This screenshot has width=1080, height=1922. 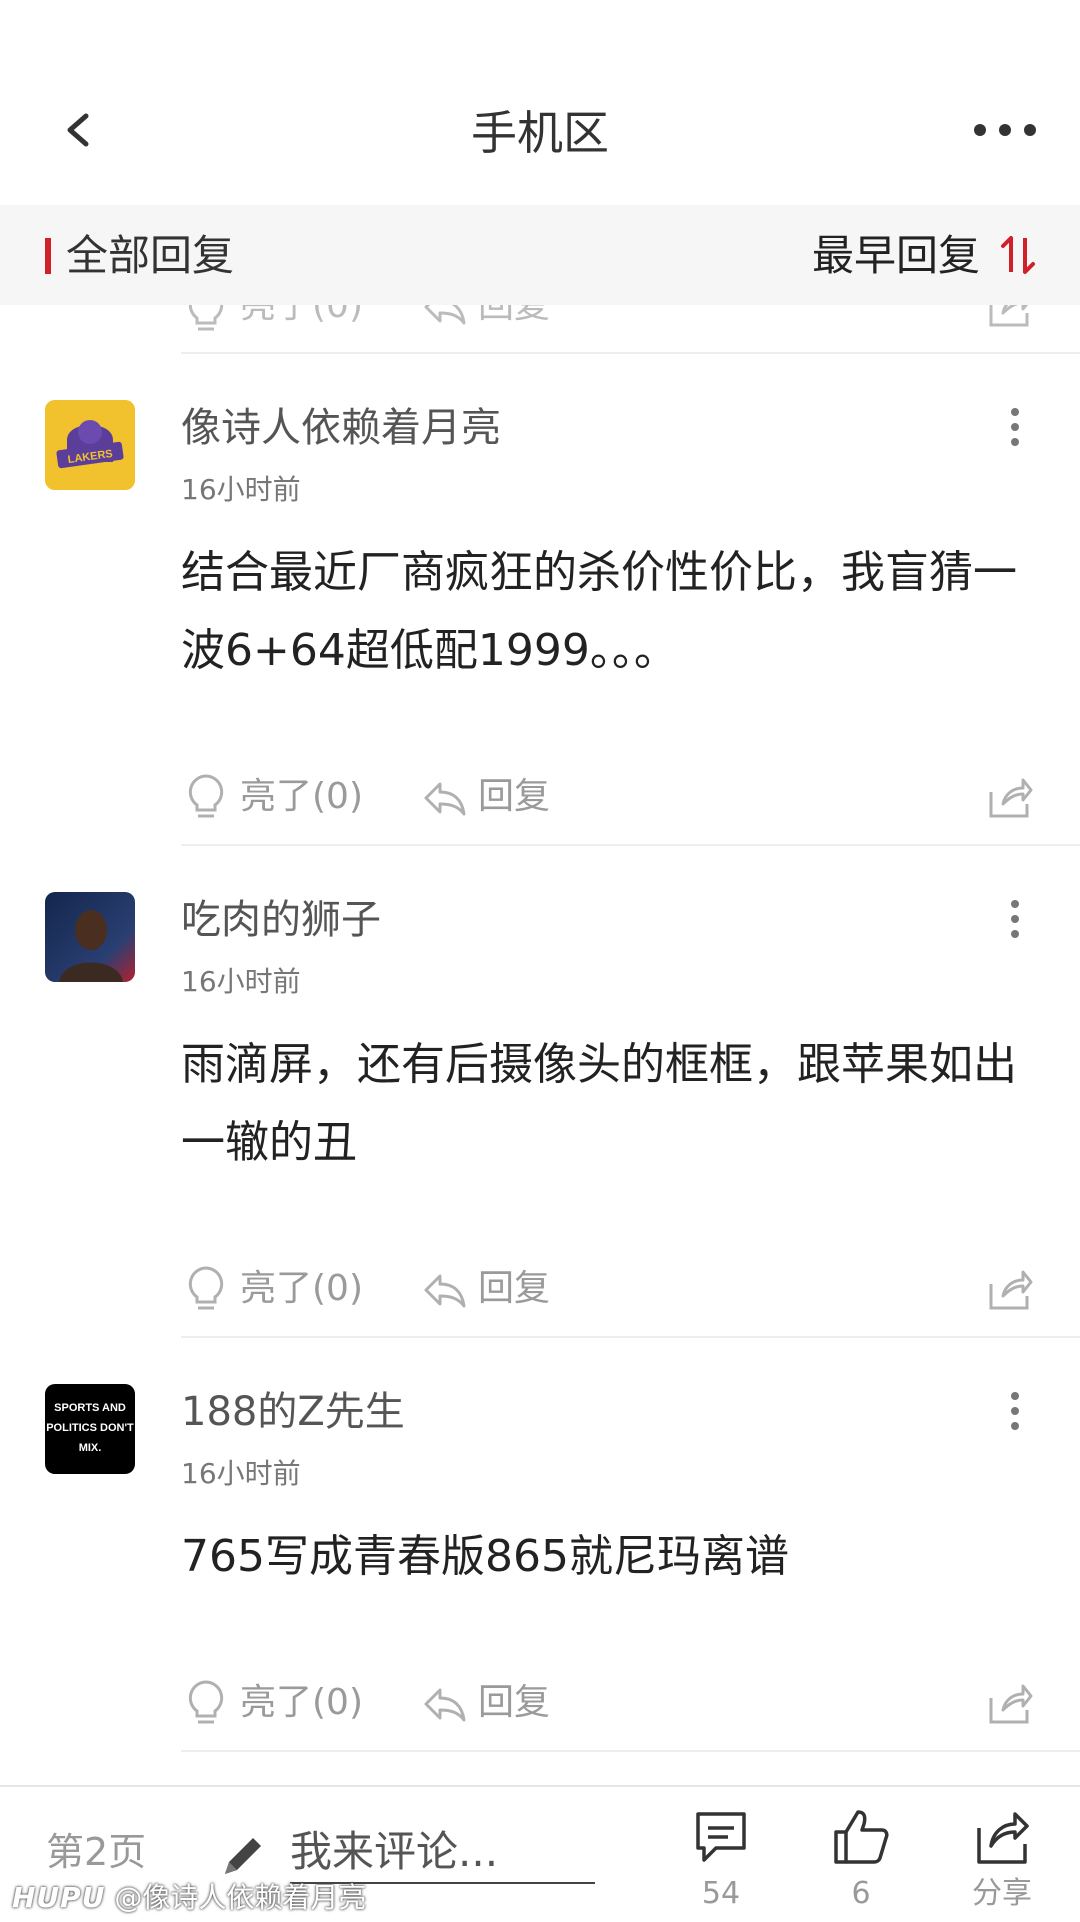 I want to click on comment-text: 雨滴屏，还有后摄像头的框框，跟苹果如出一辙的丑, so click(x=599, y=1103).